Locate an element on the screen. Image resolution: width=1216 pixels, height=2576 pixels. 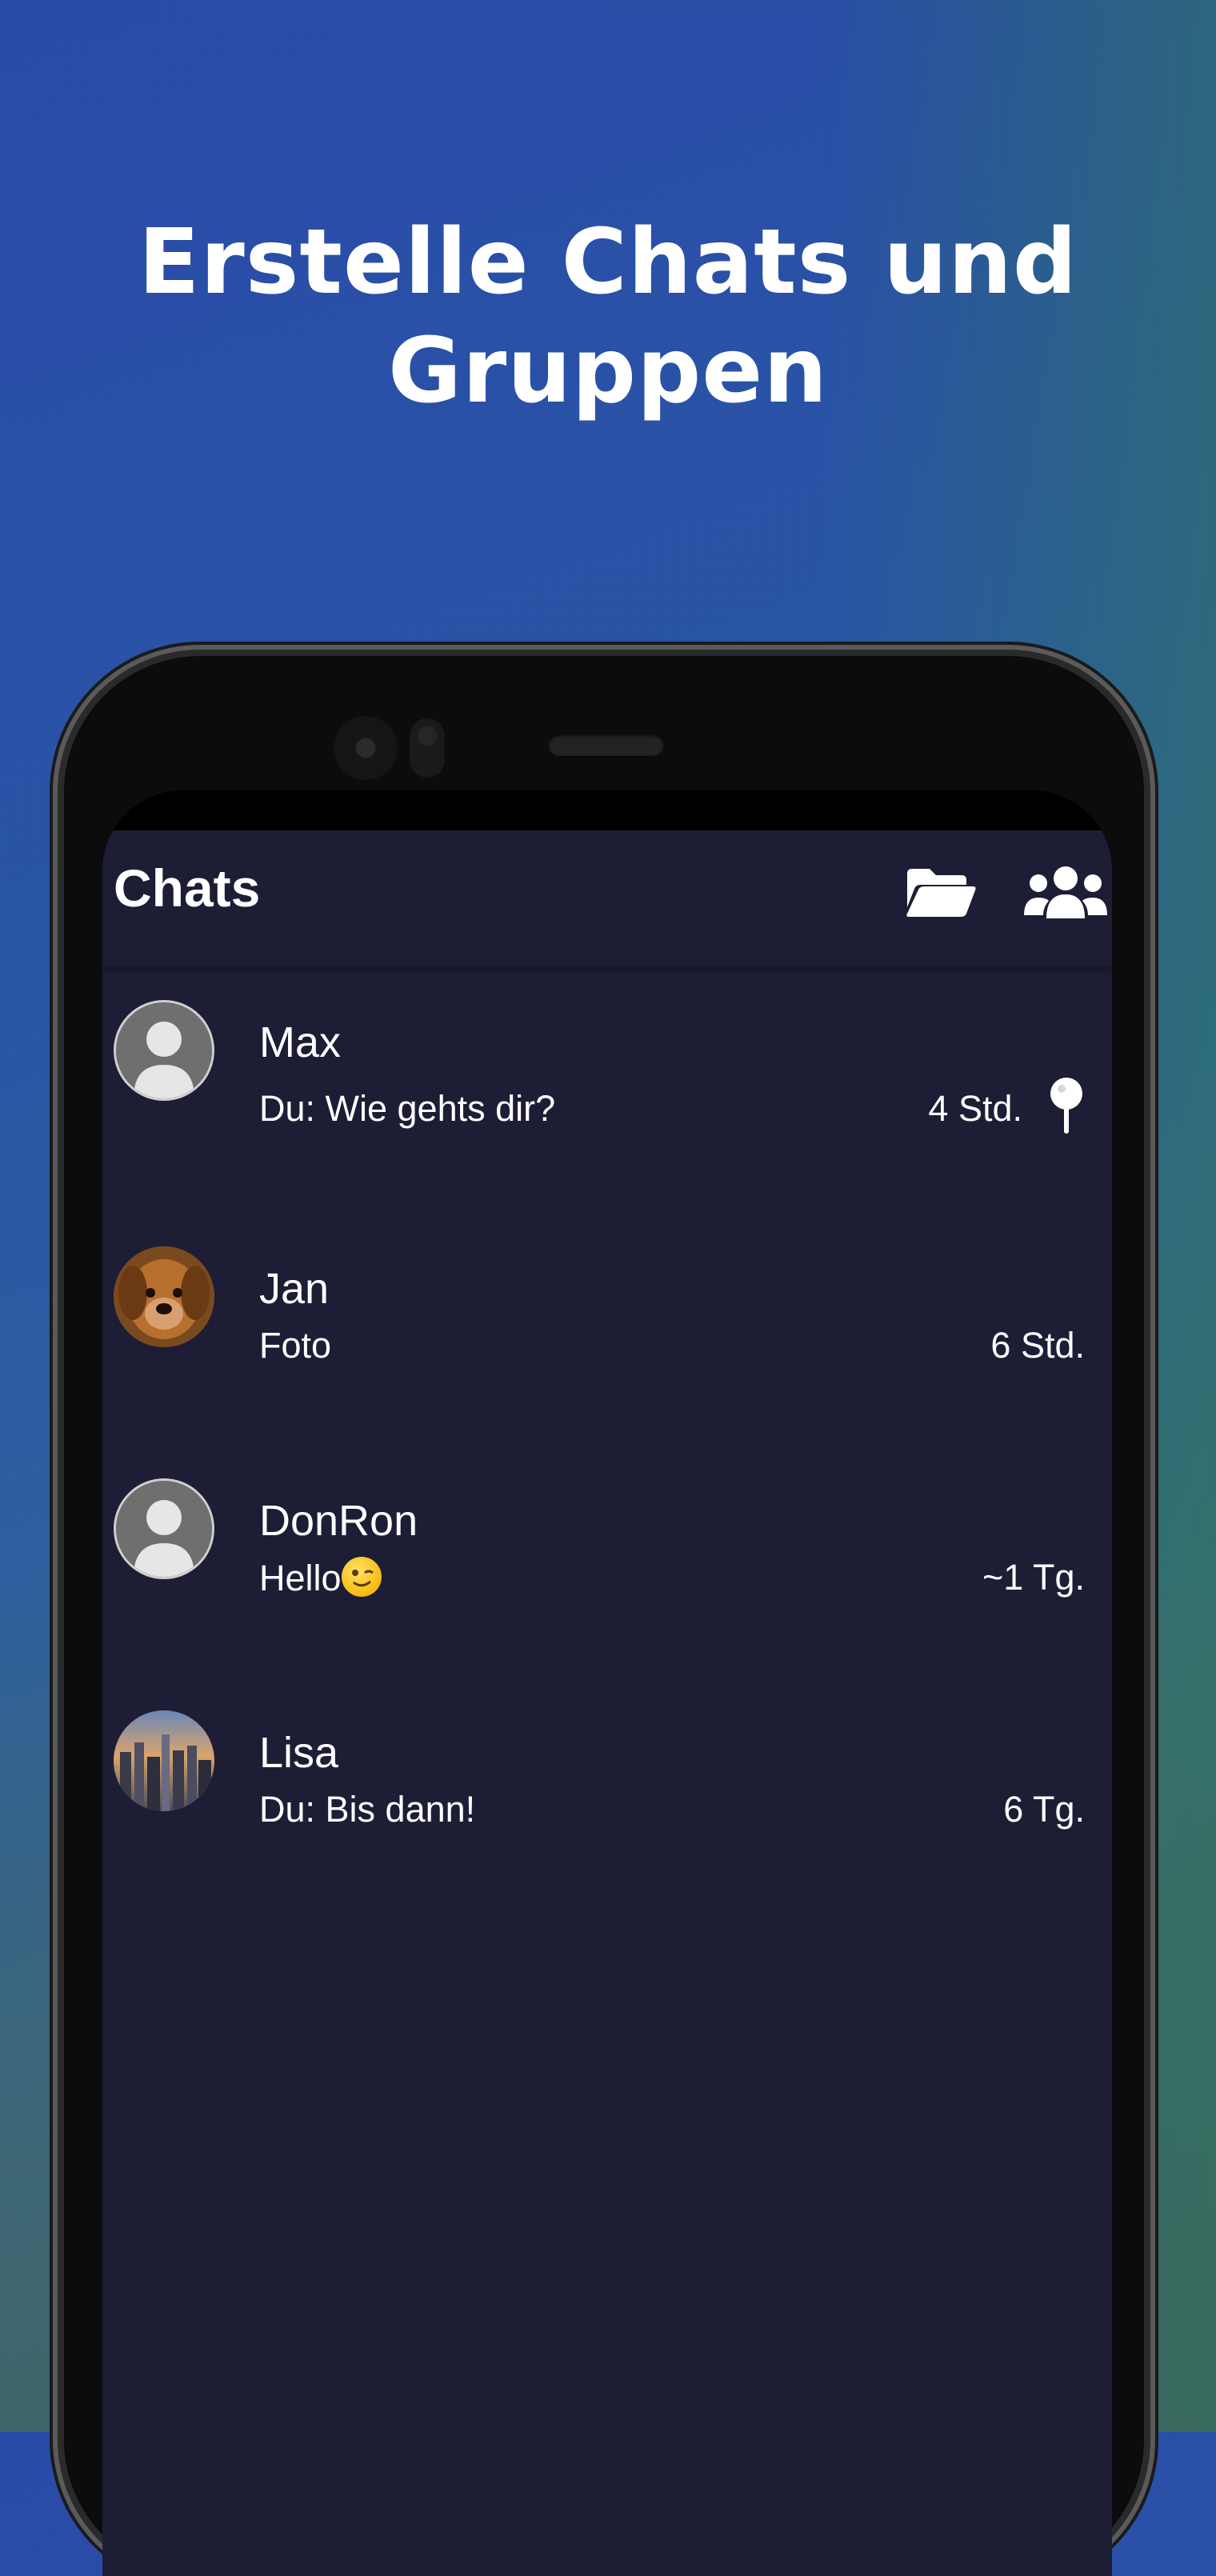
headline-line-1: Erstelle Chats und is located at coordinates (608, 262).